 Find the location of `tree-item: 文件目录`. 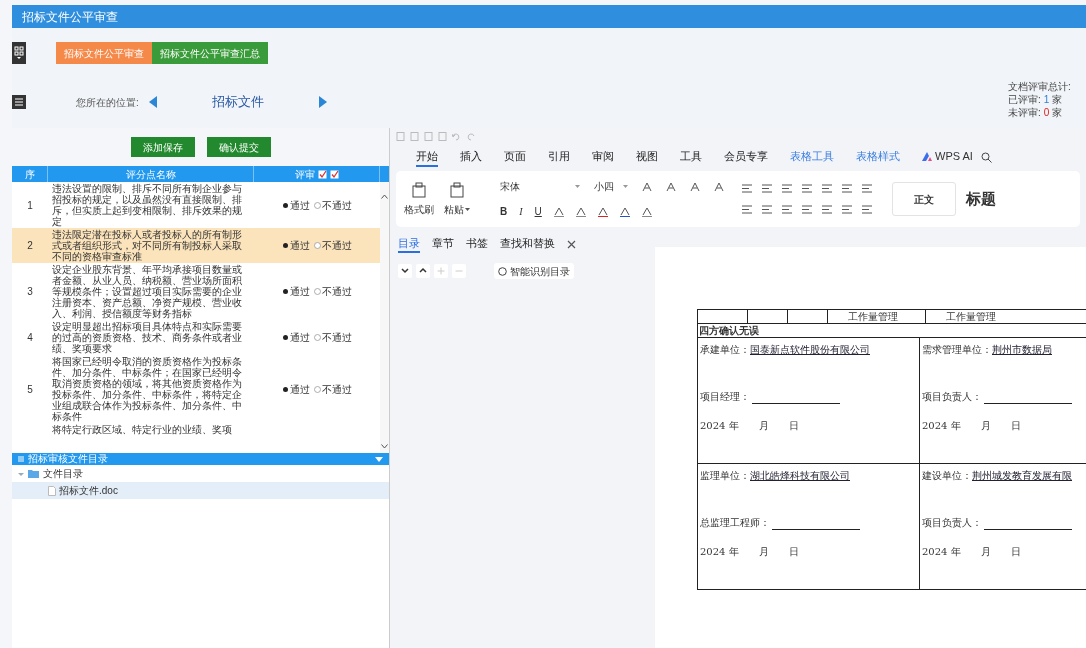

tree-item: 文件目录 is located at coordinates (200, 473).